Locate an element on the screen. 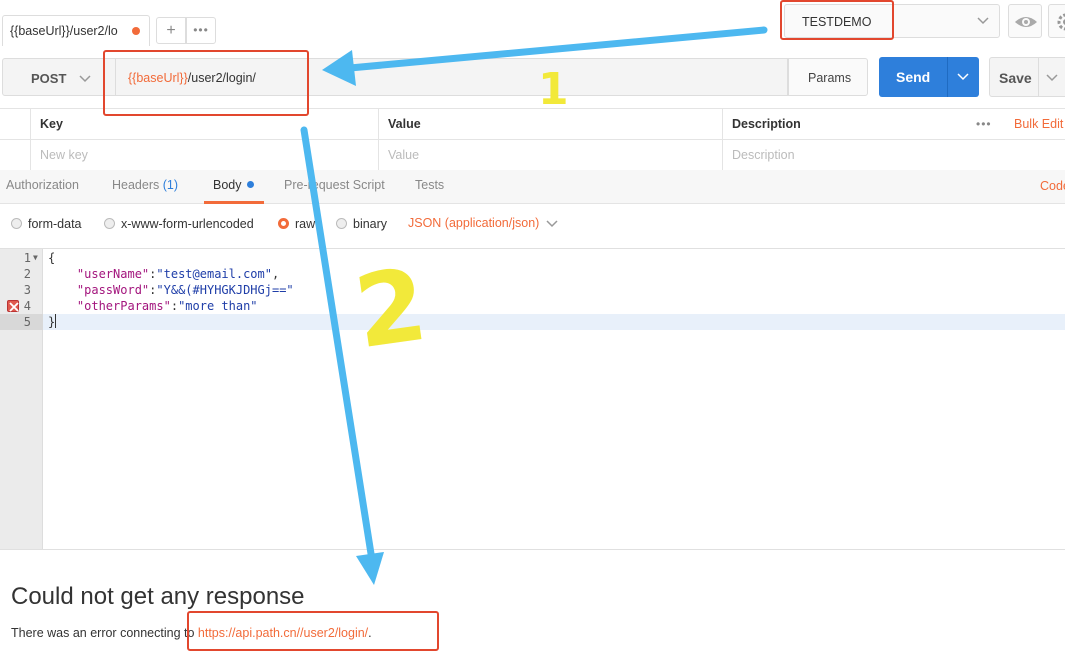 Image resolution: width=1065 pixels, height=657 pixels. line-number: 4 is located at coordinates (27, 306).